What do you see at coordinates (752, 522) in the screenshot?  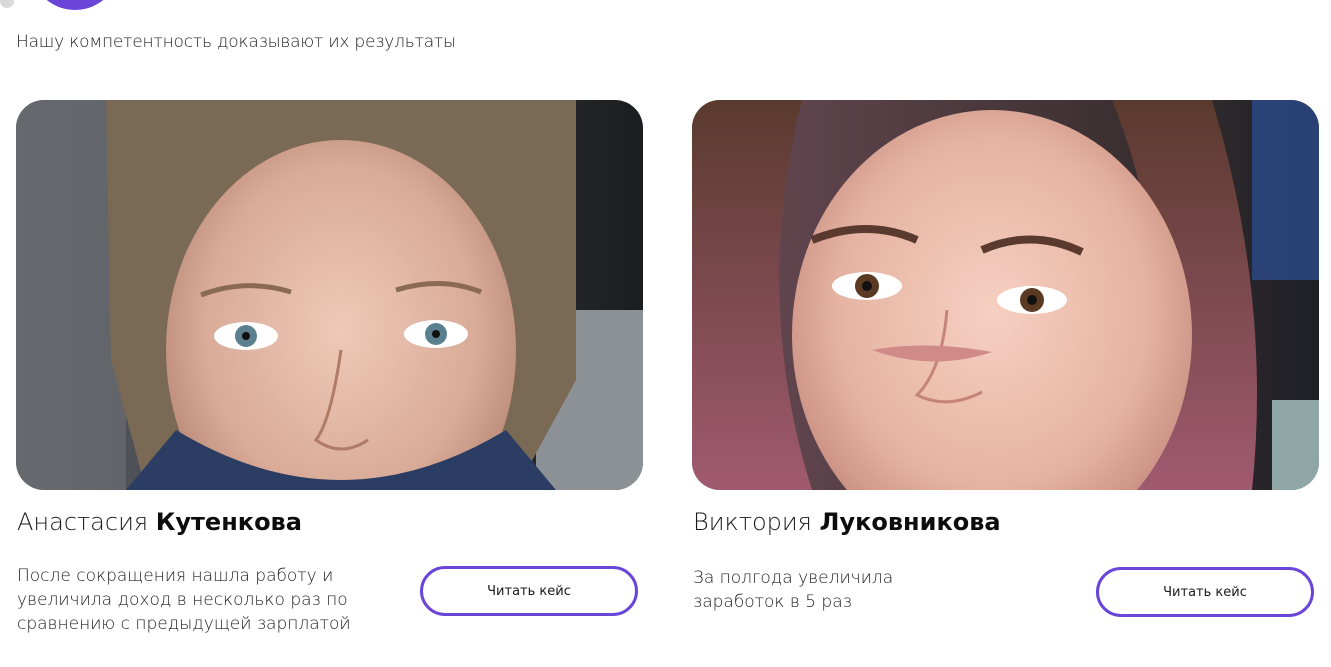 I see `case-first-name: Виктория` at bounding box center [752, 522].